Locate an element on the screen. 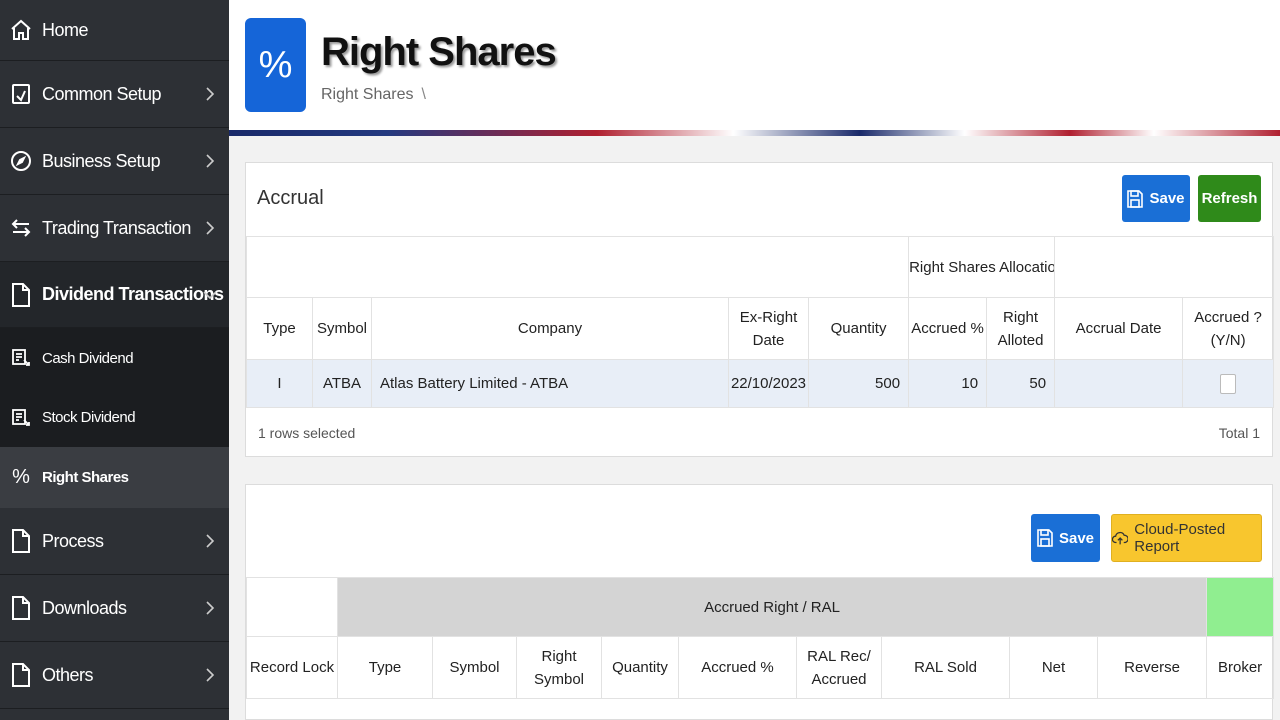 This screenshot has height=720, width=1280. broker-band is located at coordinates (1240, 607).